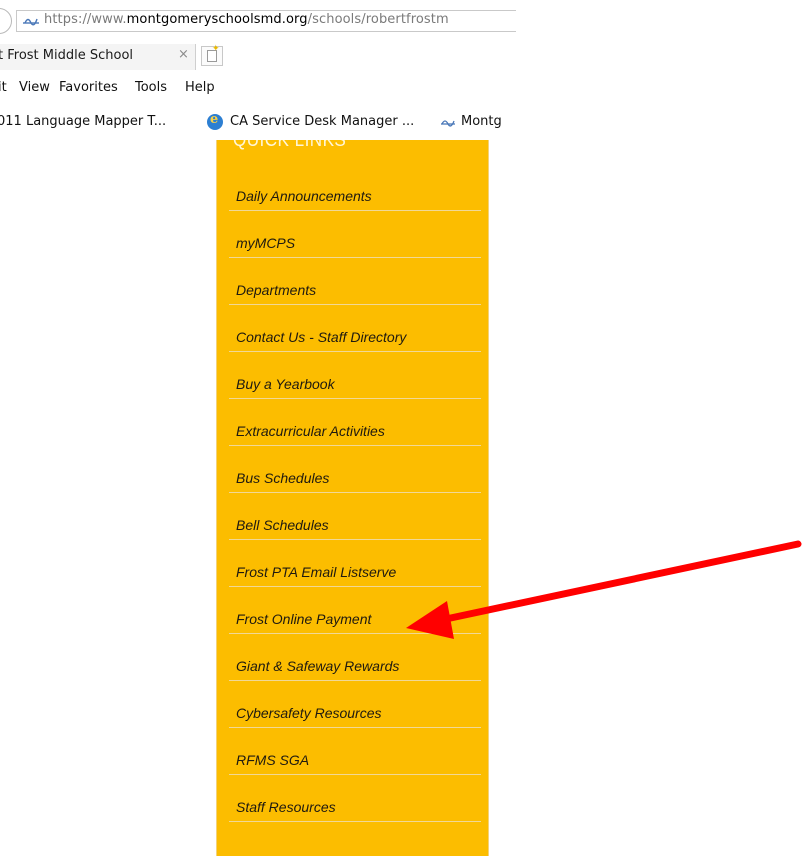  I want to click on quick-link-buy-yearbook: Buy a Yearbook, so click(355, 375).